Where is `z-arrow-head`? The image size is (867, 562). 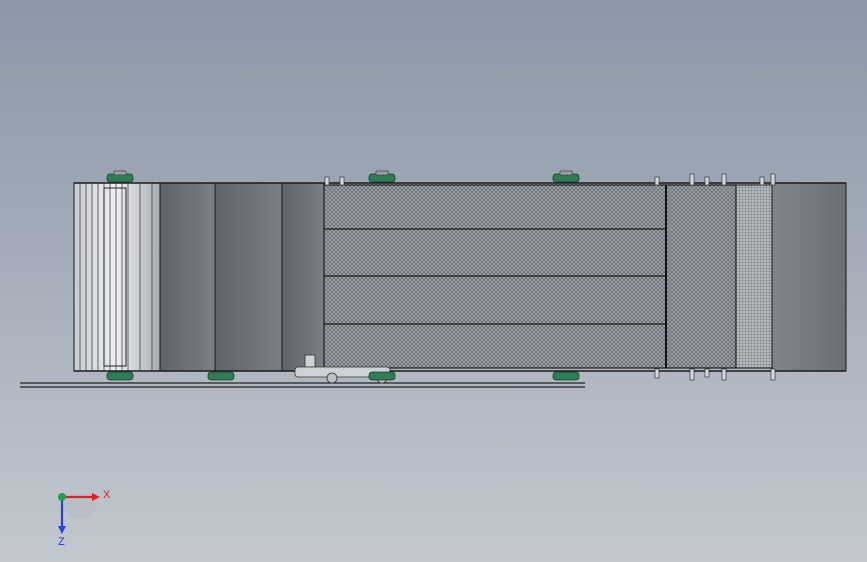
z-arrow-head is located at coordinates (62, 530).